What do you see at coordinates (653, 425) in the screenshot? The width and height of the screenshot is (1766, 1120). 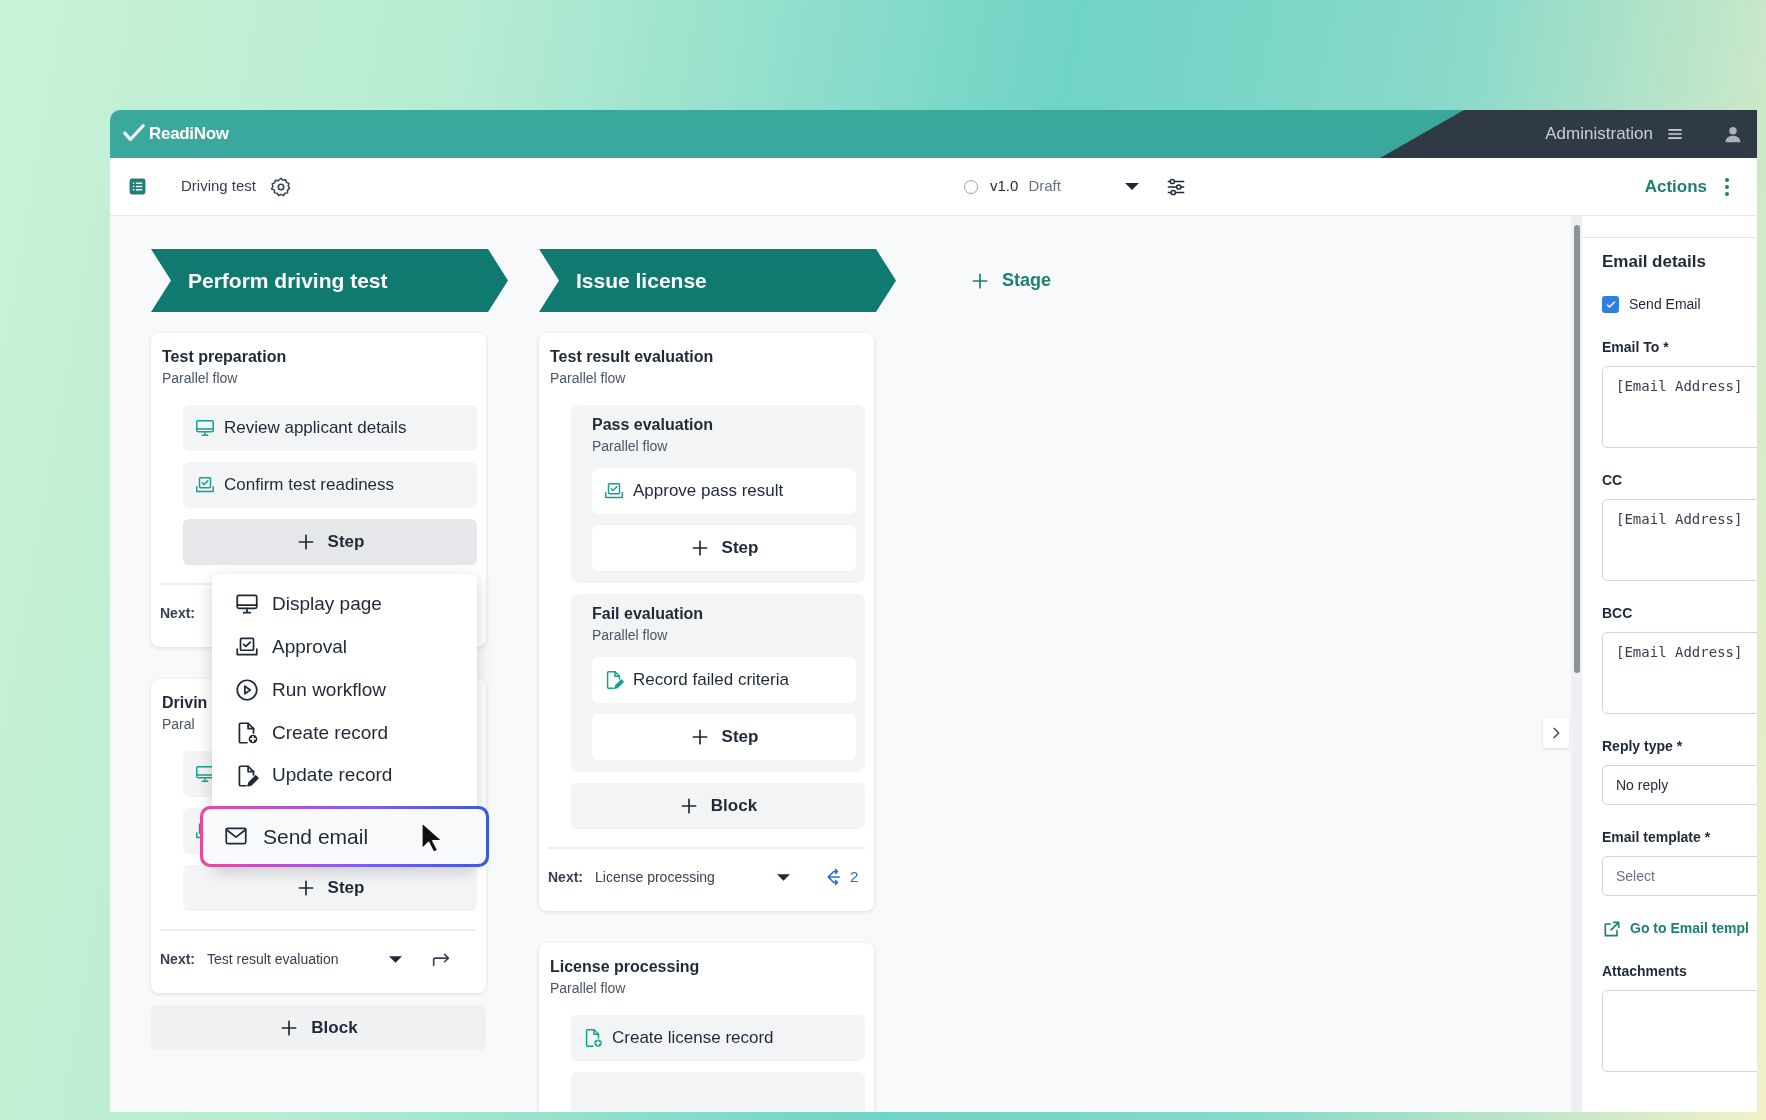 I see `block-title: Pass evaluation` at bounding box center [653, 425].